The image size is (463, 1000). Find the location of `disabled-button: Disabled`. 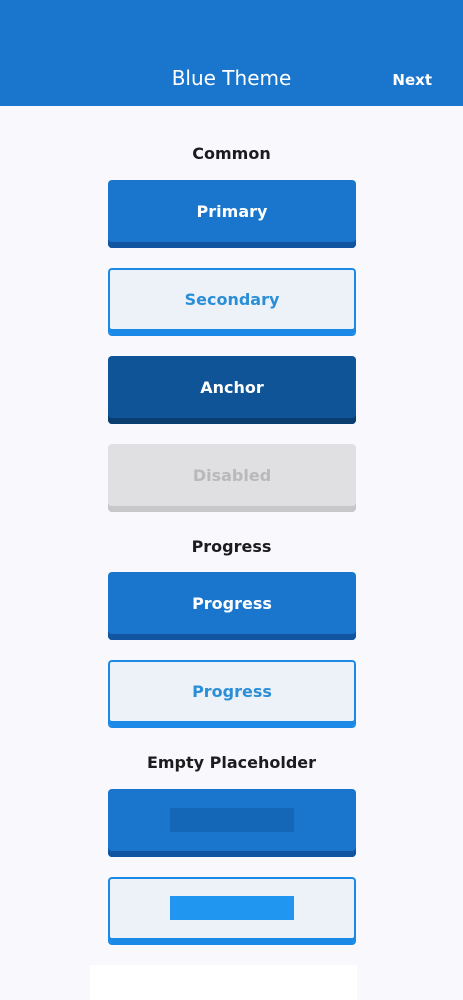

disabled-button: Disabled is located at coordinates (232, 478).